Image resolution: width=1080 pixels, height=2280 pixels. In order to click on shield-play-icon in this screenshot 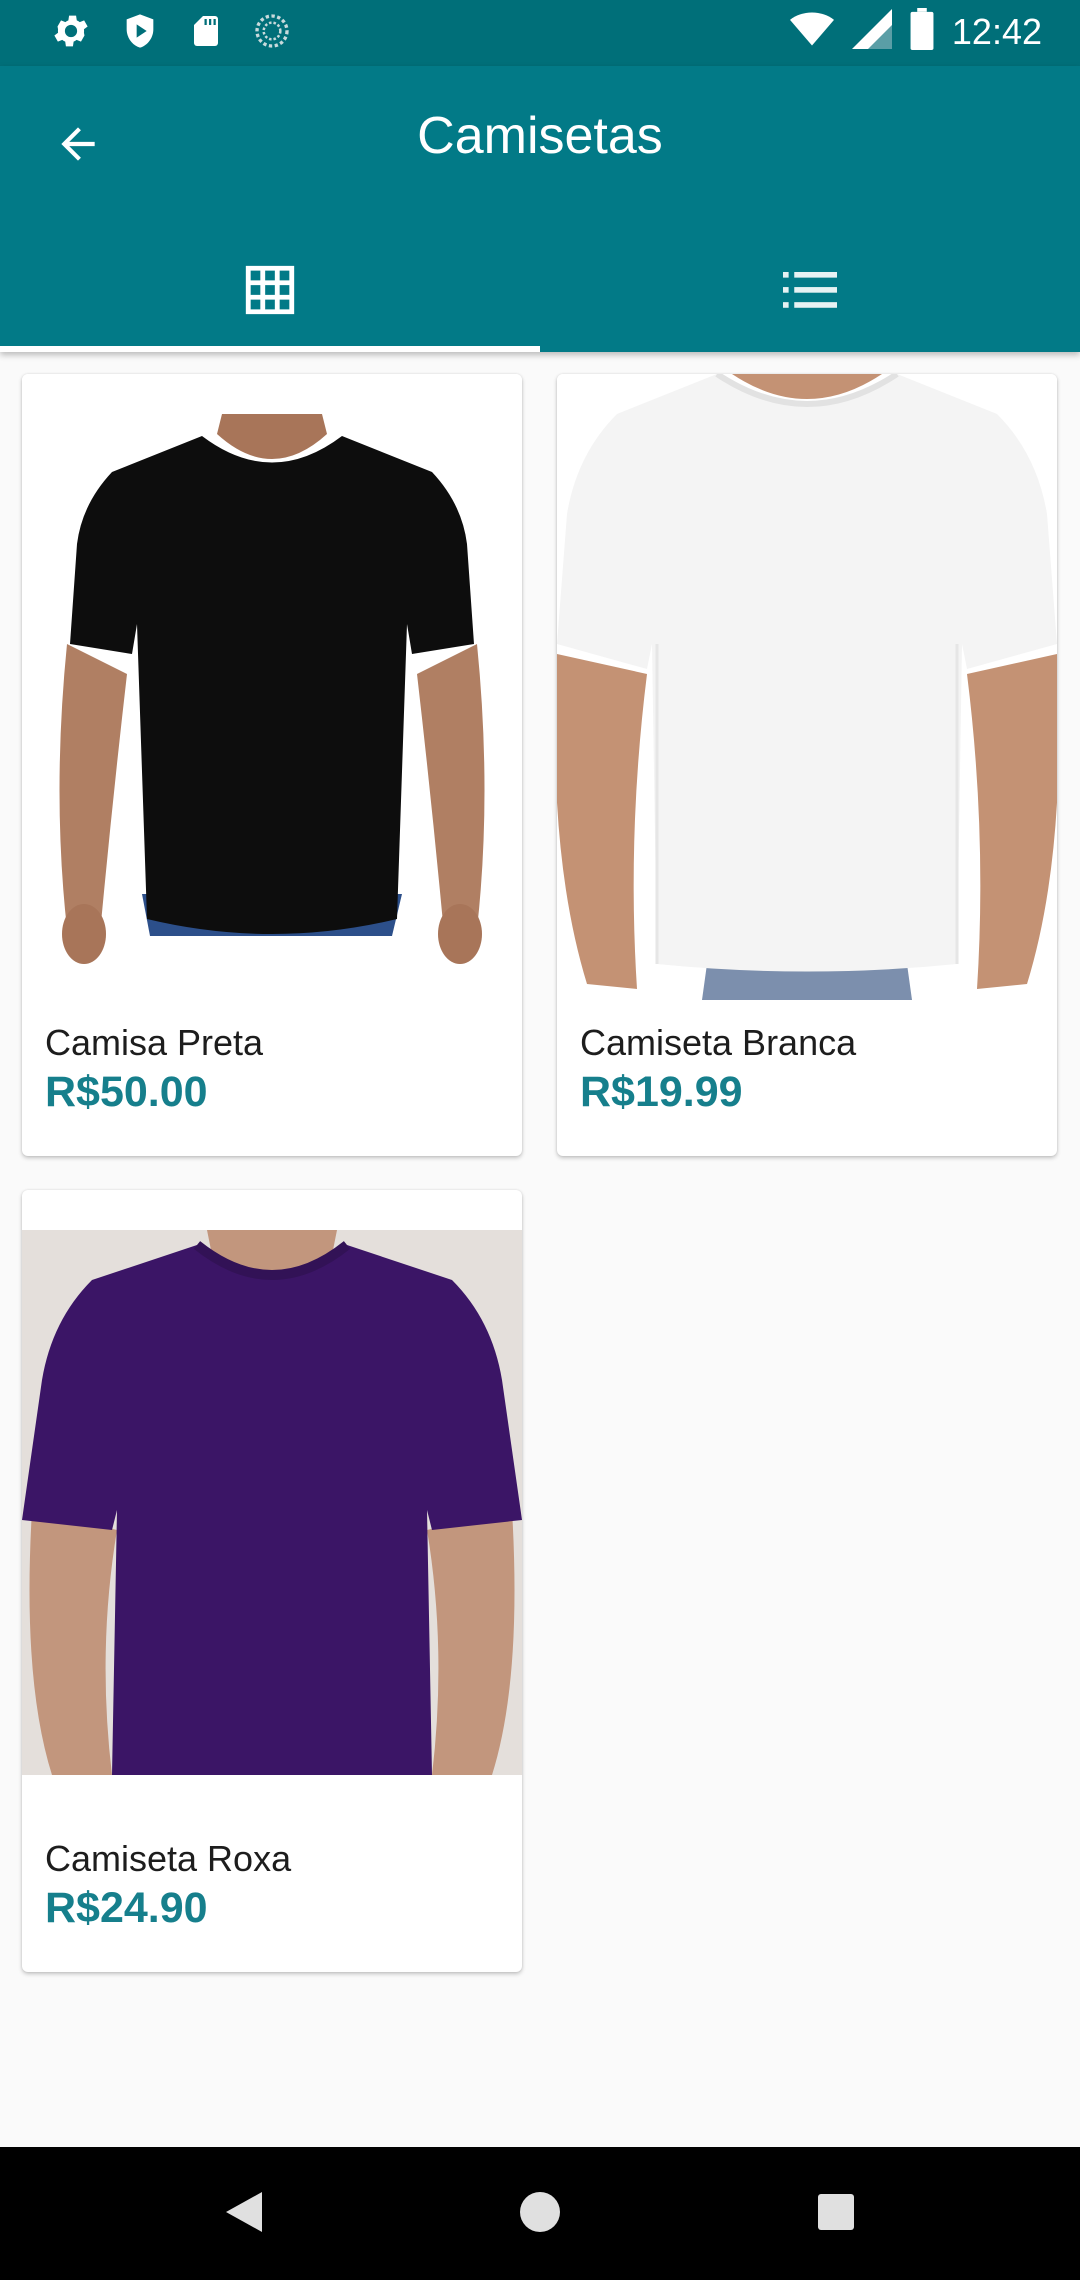, I will do `click(140, 33)`.